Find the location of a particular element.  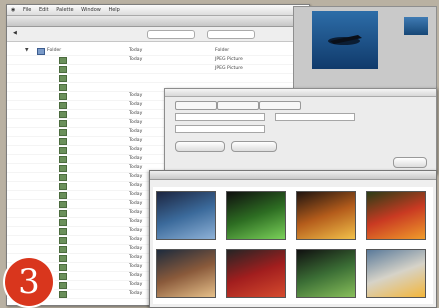

preview-window is located at coordinates (365, 48).